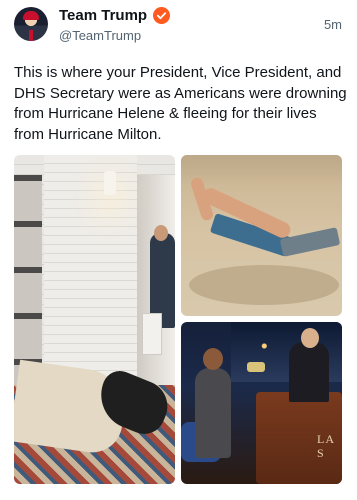  Describe the element at coordinates (90, 275) in the screenshot. I see `photo1-brick-wall` at that location.